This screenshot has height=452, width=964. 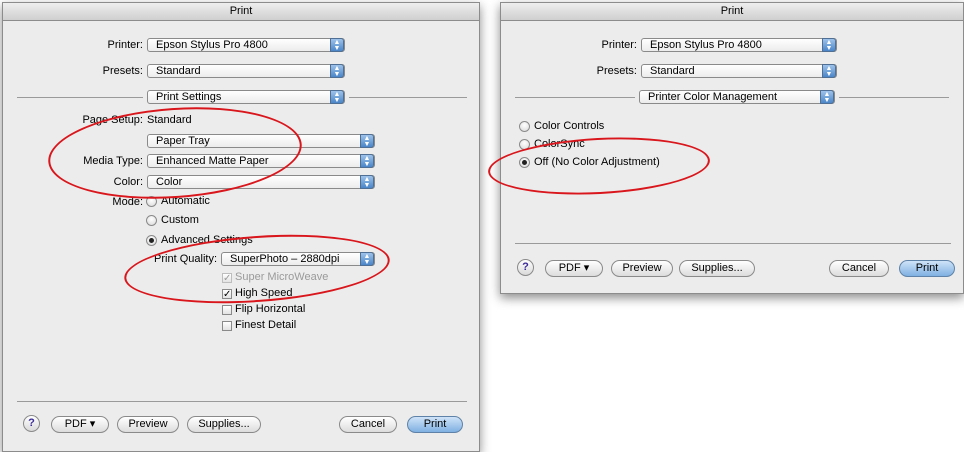 I want to click on mode-custom-radio, so click(x=151, y=220).